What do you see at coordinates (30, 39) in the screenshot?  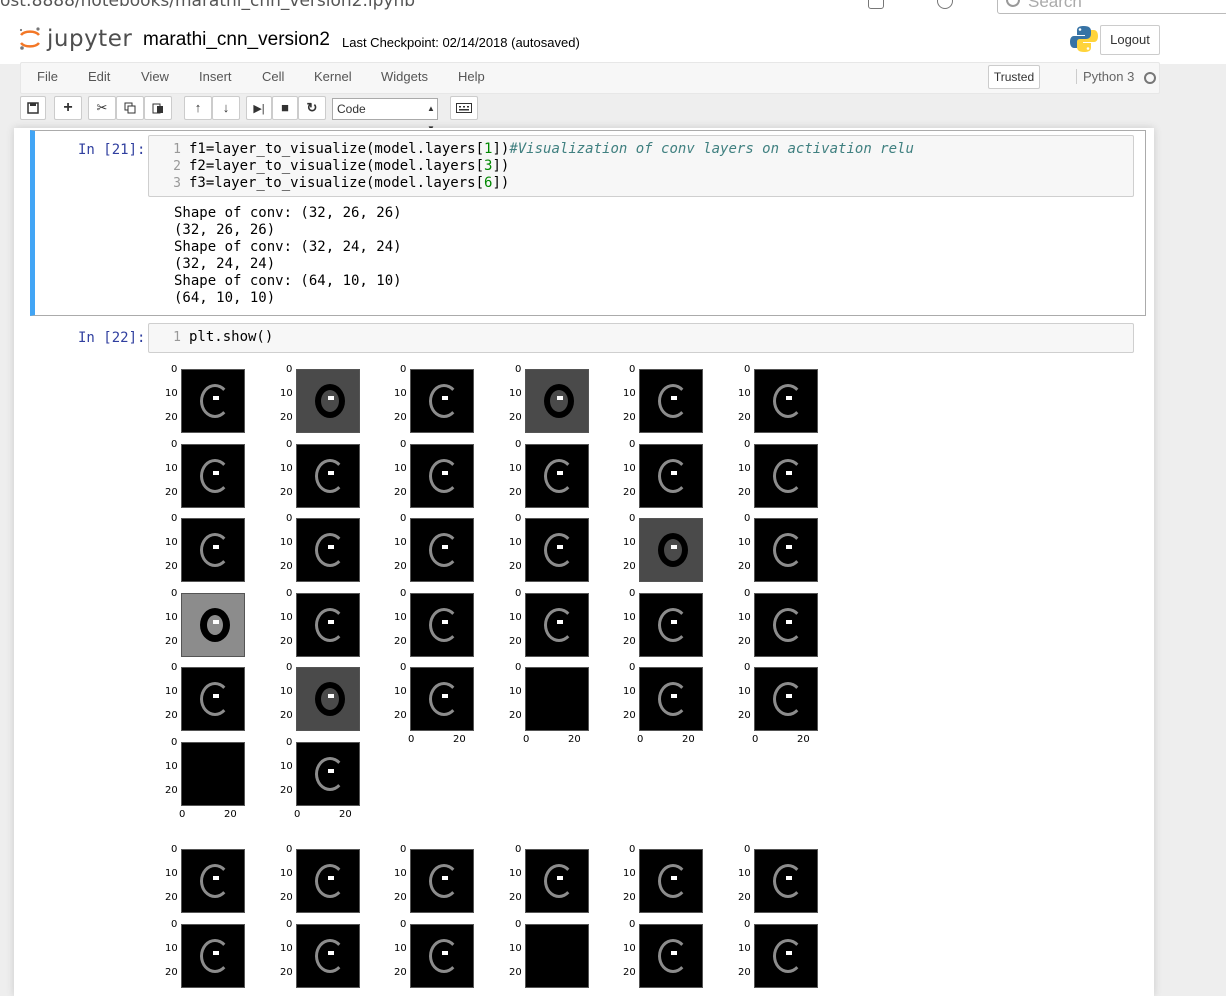 I see `jupyter-logo-icon` at bounding box center [30, 39].